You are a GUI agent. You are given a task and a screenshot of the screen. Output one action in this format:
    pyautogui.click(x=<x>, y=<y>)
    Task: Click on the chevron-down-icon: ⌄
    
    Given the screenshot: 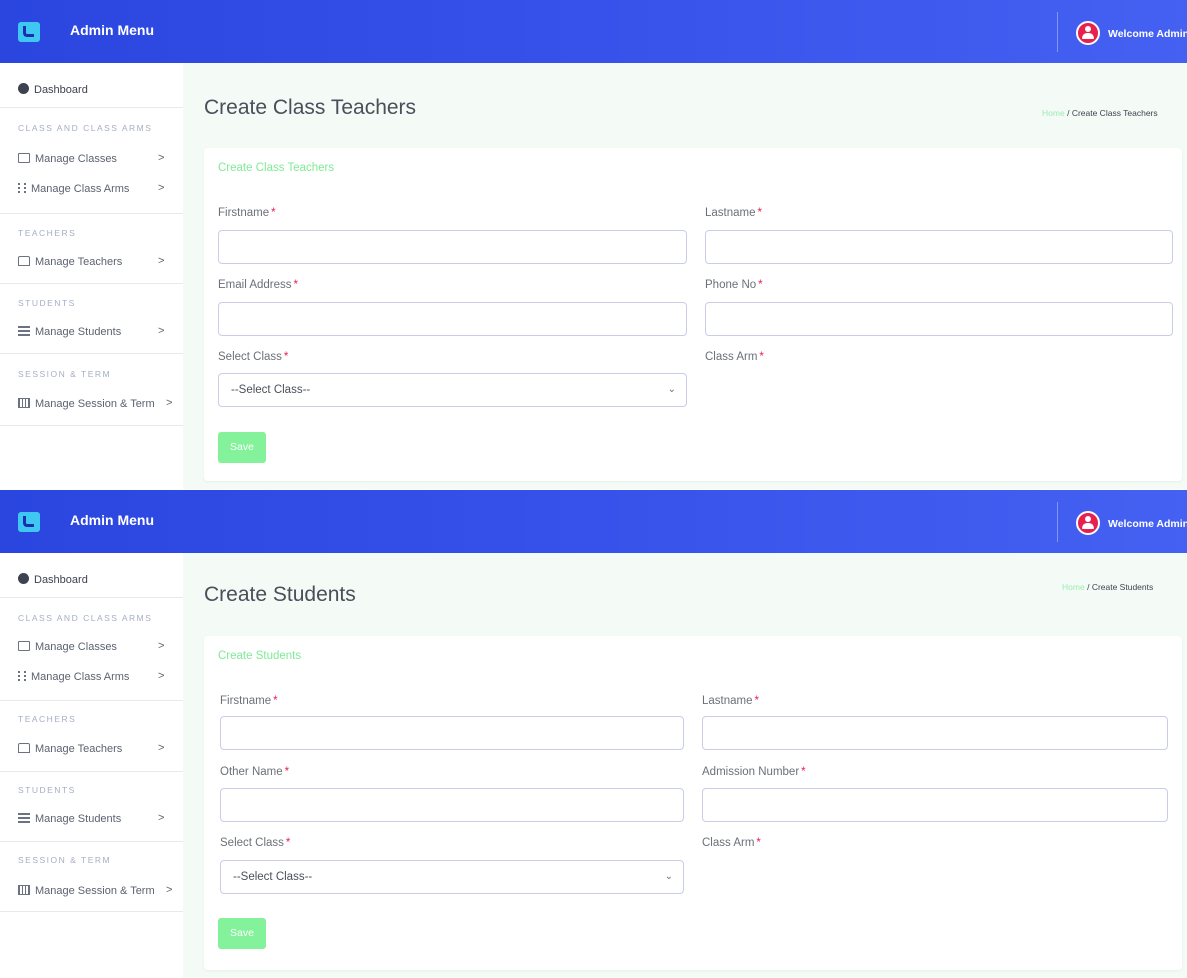 What is the action you would take?
    pyautogui.click(x=671, y=389)
    